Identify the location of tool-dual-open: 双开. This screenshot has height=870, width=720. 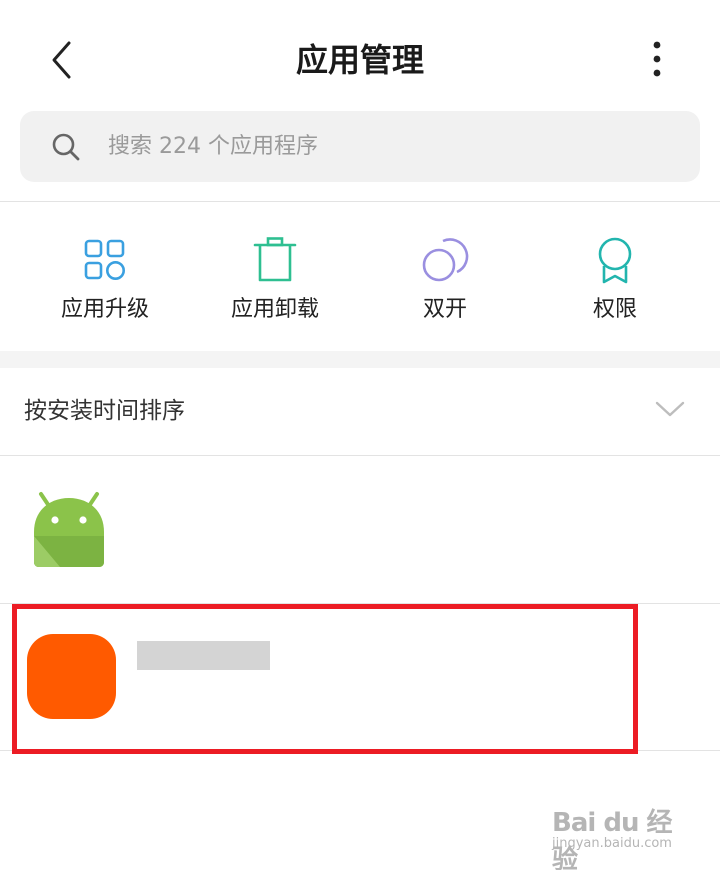
(445, 282).